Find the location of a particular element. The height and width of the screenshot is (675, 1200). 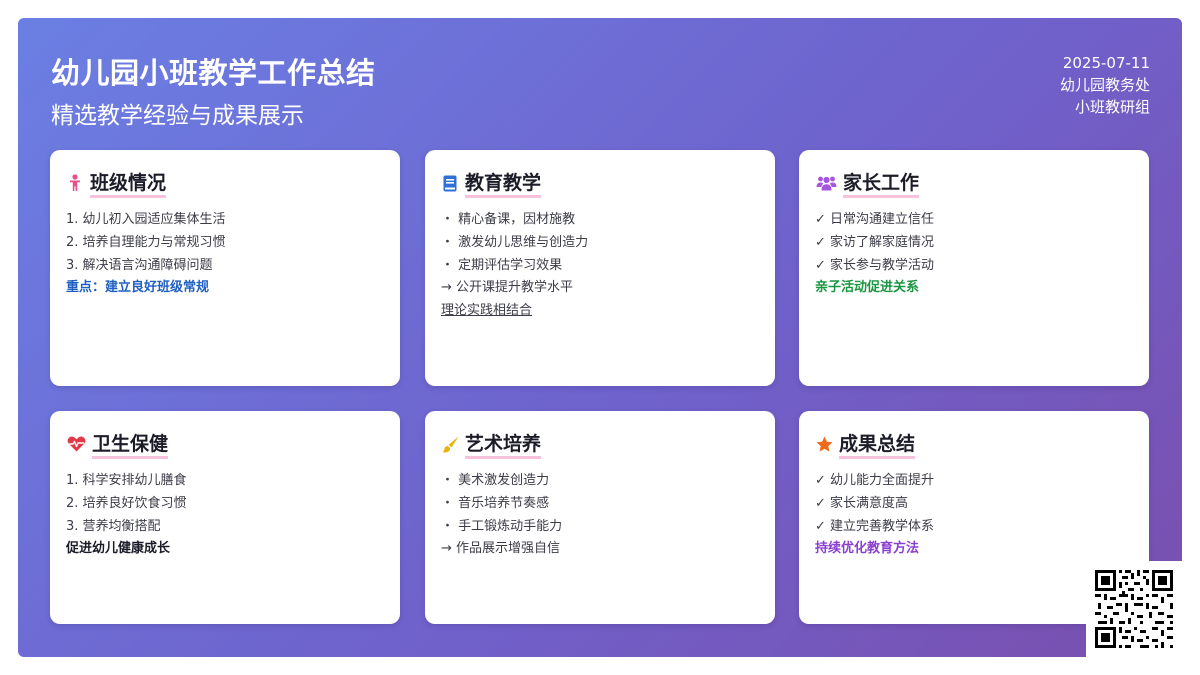

meta-date: 2025-07-11 is located at coordinates (1106, 63).